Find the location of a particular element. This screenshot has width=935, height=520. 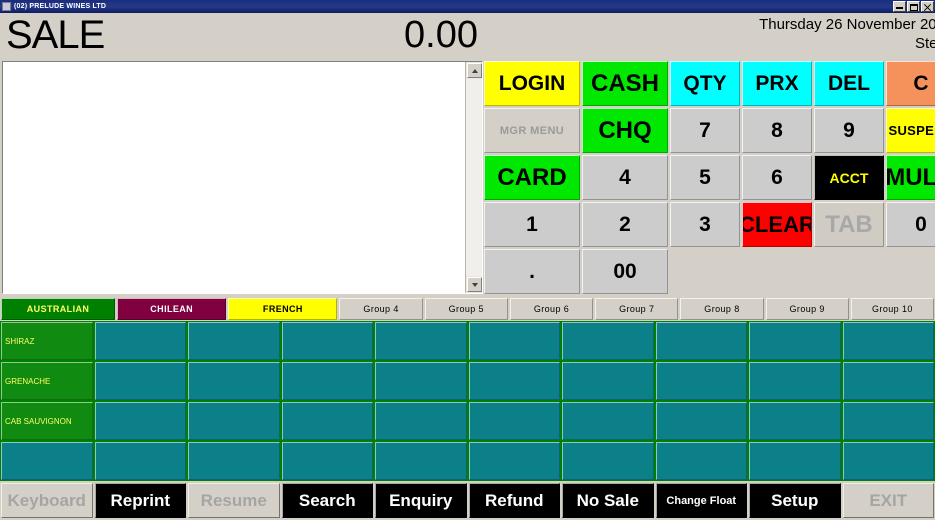

resume-button: Resume is located at coordinates (234, 500).